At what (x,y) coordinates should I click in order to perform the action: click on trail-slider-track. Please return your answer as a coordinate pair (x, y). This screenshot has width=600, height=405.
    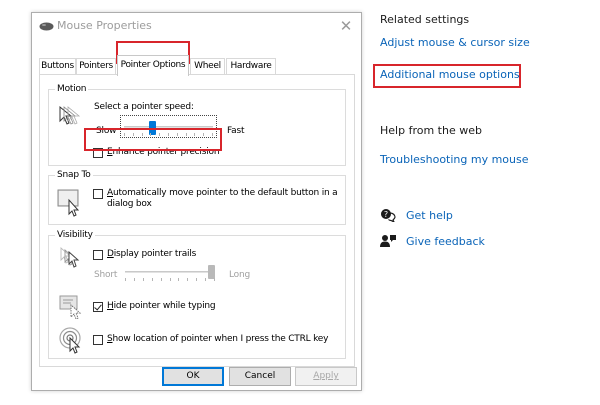
    Looking at the image, I should click on (170, 272).